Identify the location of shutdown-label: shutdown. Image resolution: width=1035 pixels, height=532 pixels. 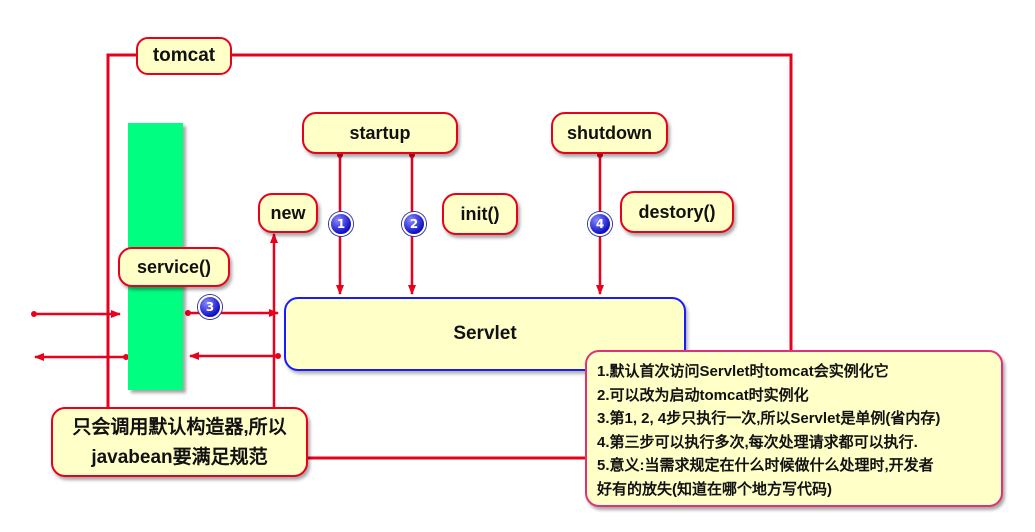
(609, 132).